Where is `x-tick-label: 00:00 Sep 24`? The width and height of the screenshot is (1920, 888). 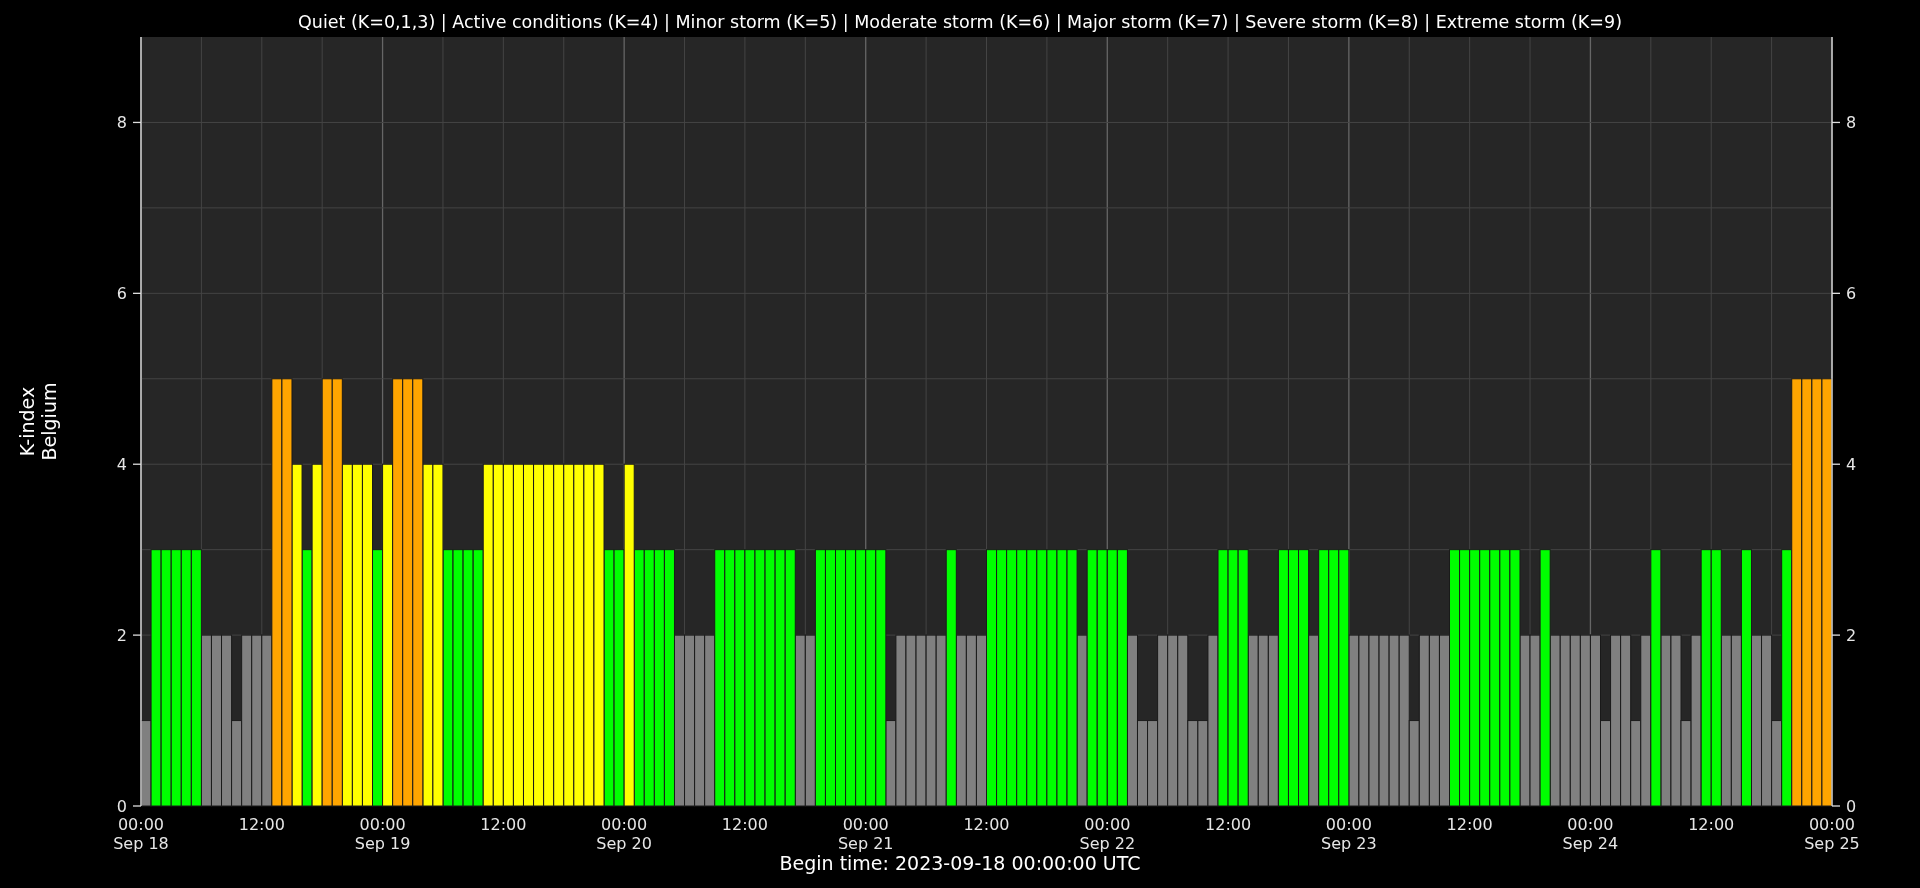 x-tick-label: 00:00 Sep 24 is located at coordinates (1590, 834).